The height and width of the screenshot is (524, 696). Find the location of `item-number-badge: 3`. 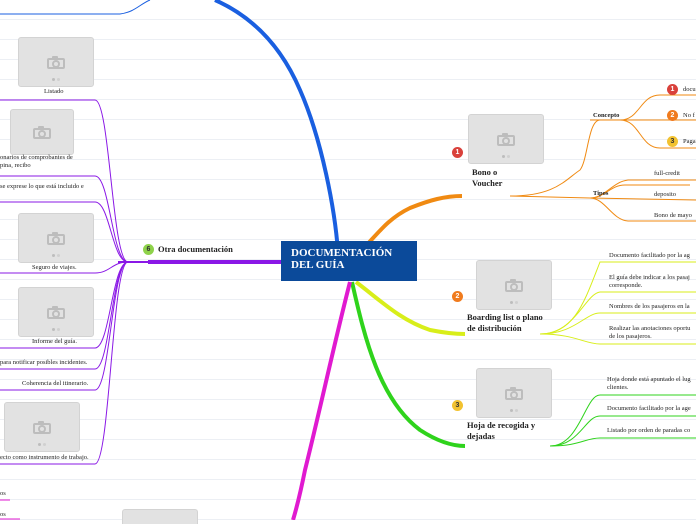

item-number-badge: 3 is located at coordinates (672, 141).